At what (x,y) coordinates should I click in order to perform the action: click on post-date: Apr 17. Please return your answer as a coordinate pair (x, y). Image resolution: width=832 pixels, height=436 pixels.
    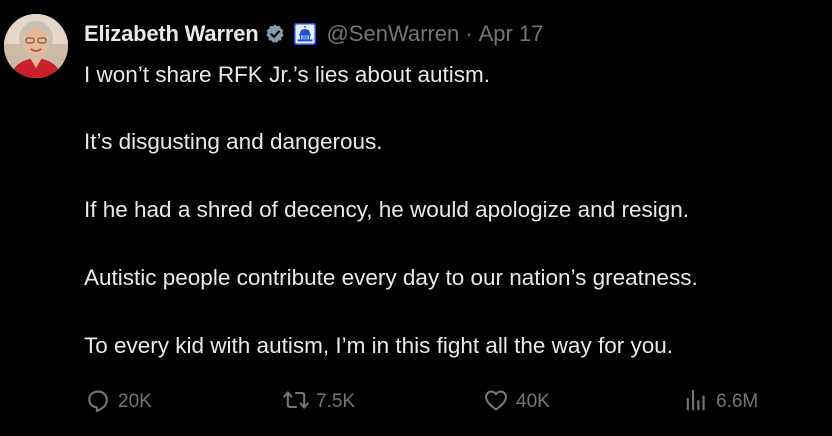
    Looking at the image, I should click on (511, 34).